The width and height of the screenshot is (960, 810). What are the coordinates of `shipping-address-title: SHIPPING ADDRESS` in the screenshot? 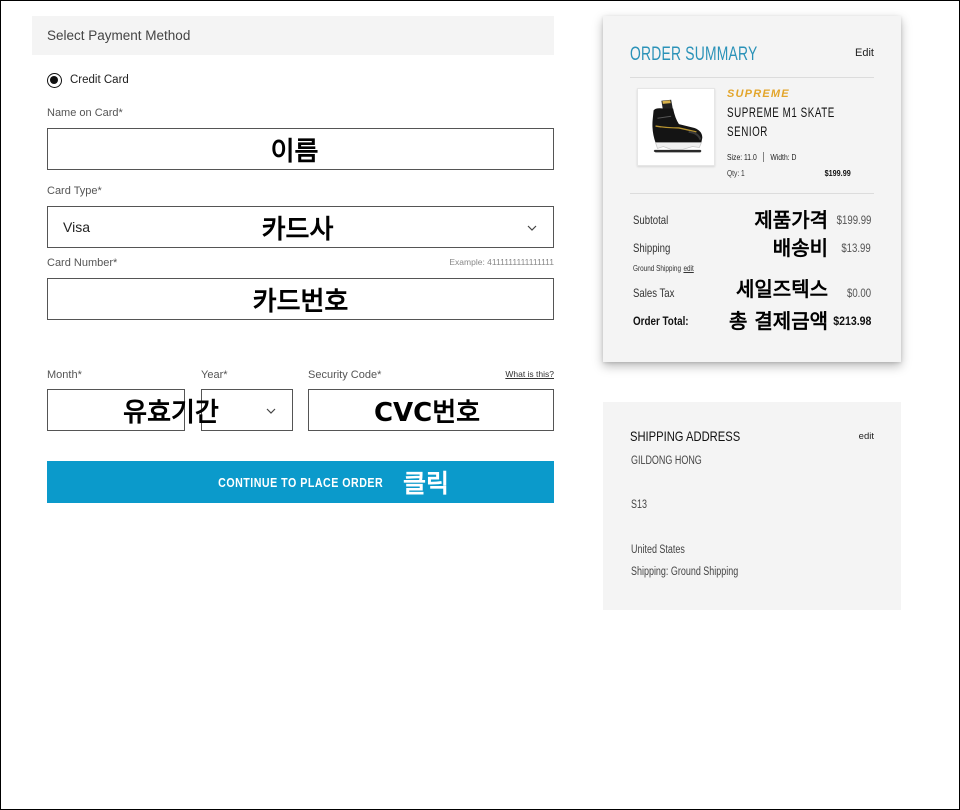 It's located at (685, 436).